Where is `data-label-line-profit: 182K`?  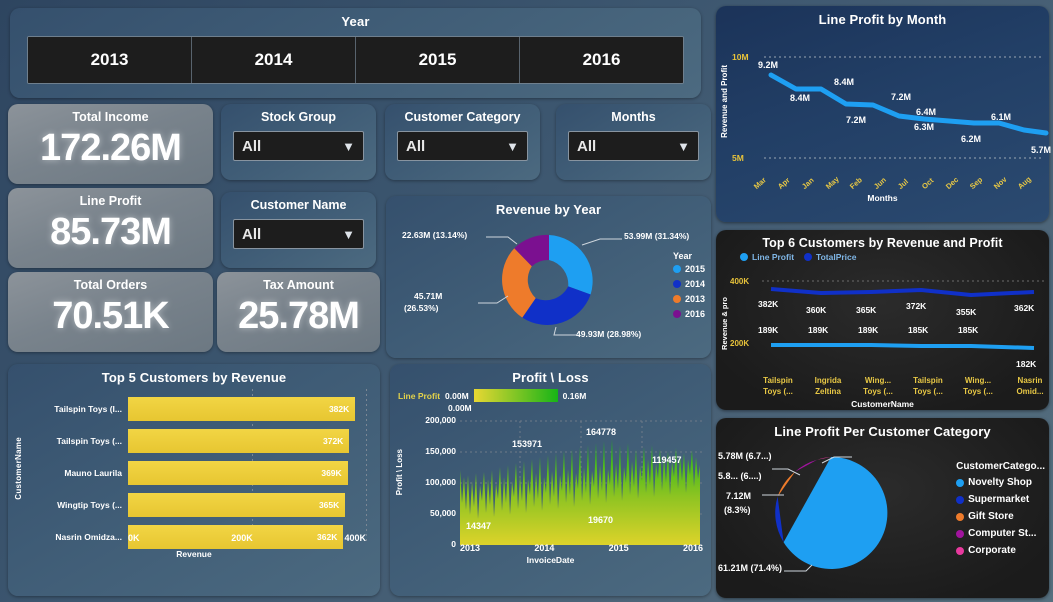
data-label-line-profit: 182K is located at coordinates (1026, 364).